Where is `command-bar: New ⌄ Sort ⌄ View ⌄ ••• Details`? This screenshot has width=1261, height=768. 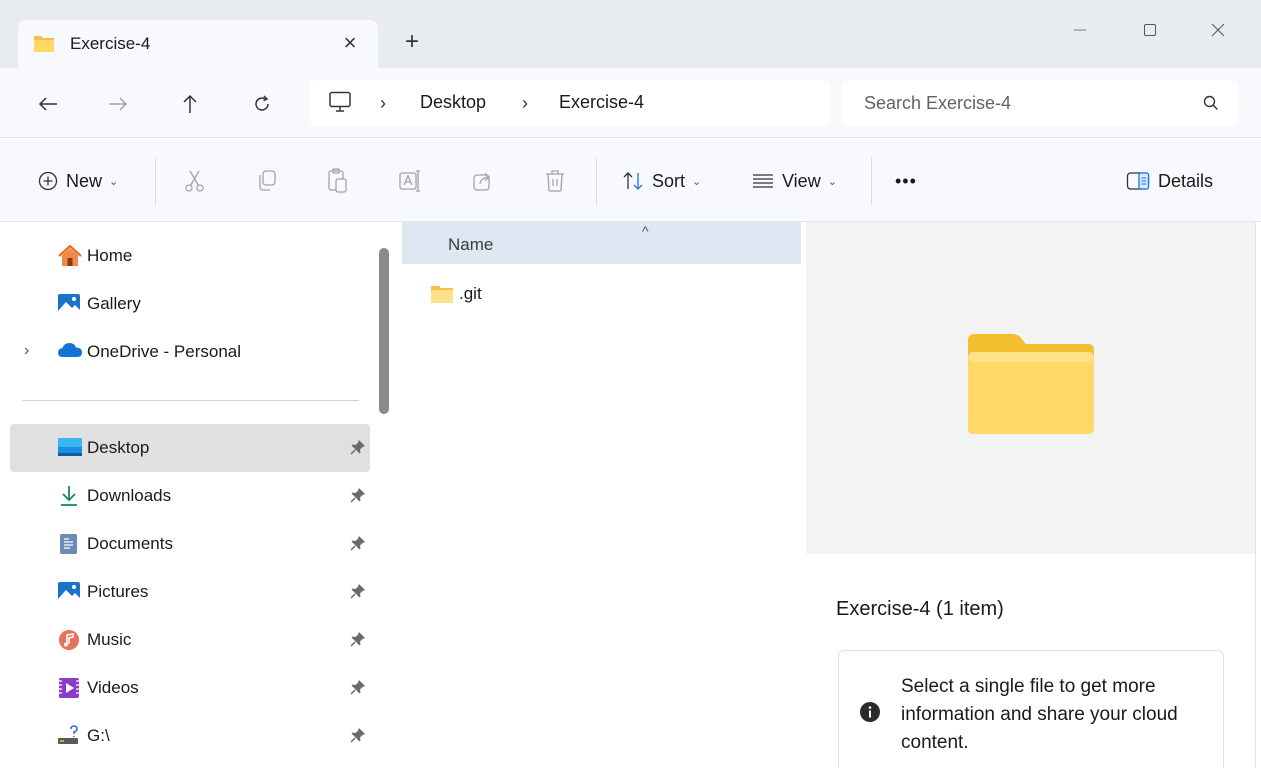
command-bar: New ⌄ Sort ⌄ View ⌄ ••• Details is located at coordinates (630, 180).